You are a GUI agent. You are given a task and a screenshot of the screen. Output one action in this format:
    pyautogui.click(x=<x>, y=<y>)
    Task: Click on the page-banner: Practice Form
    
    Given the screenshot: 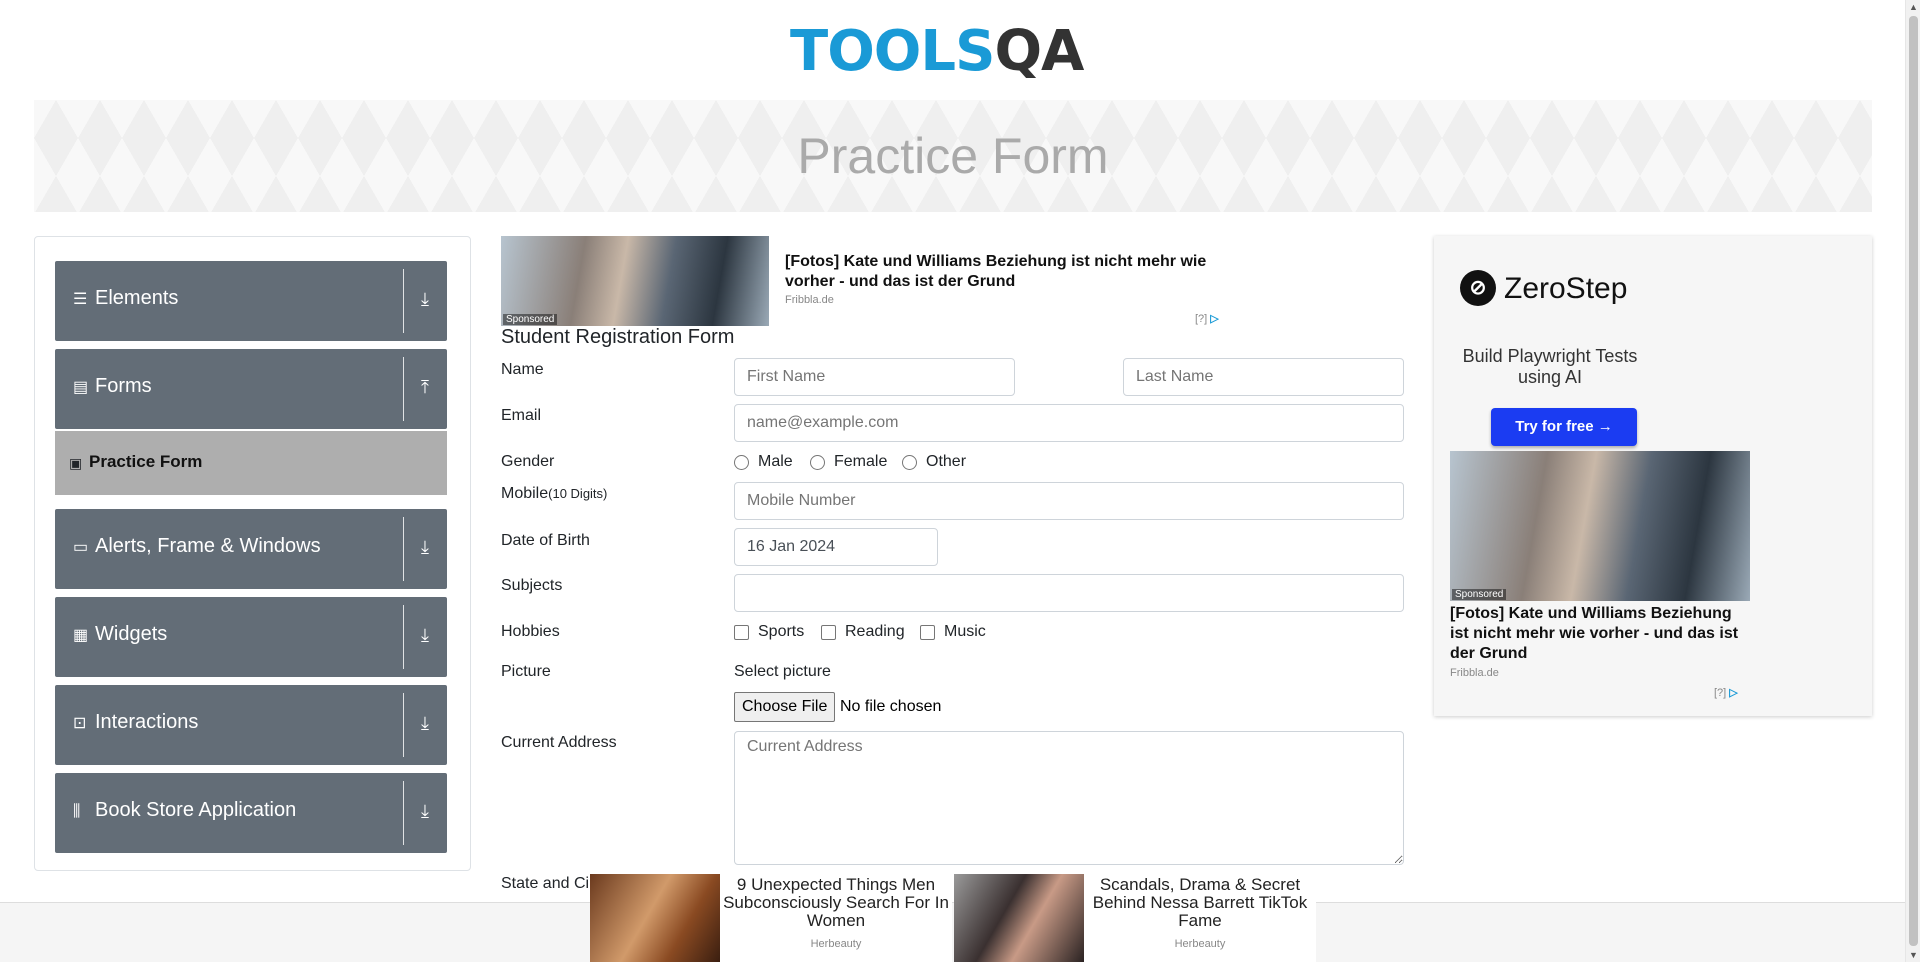 What is the action you would take?
    pyautogui.click(x=953, y=156)
    